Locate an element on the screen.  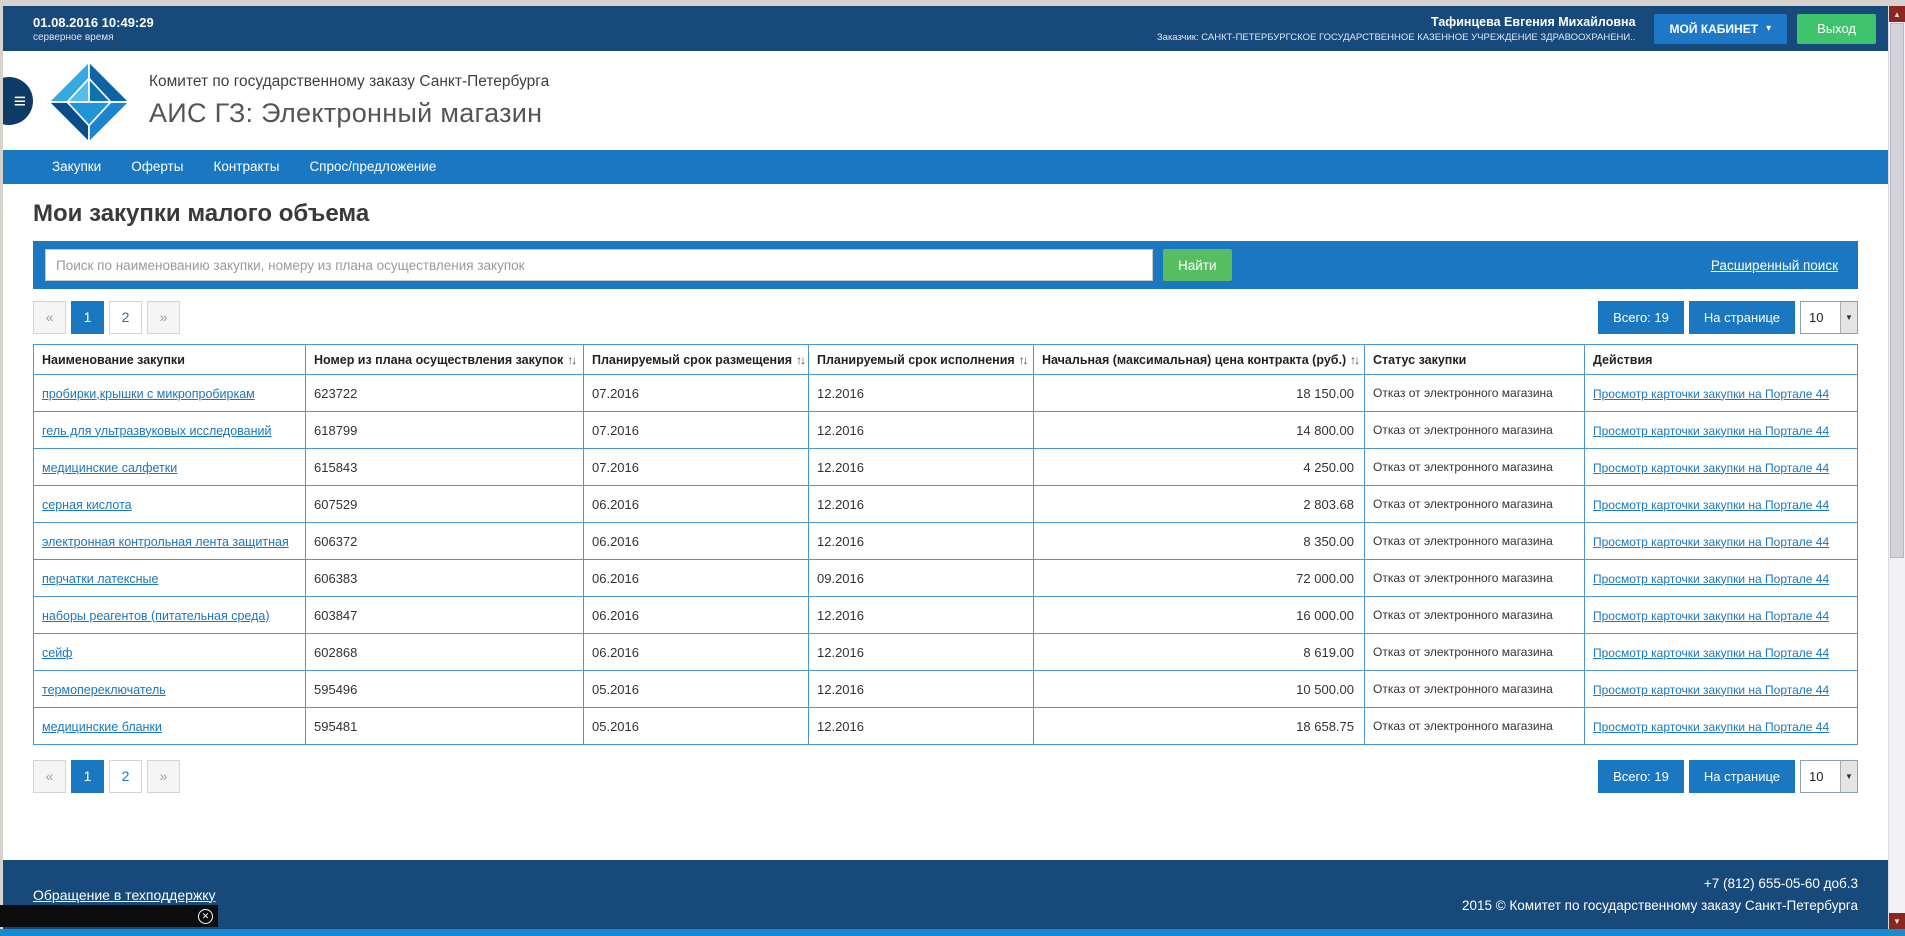
search-button: Найти is located at coordinates (1197, 265).